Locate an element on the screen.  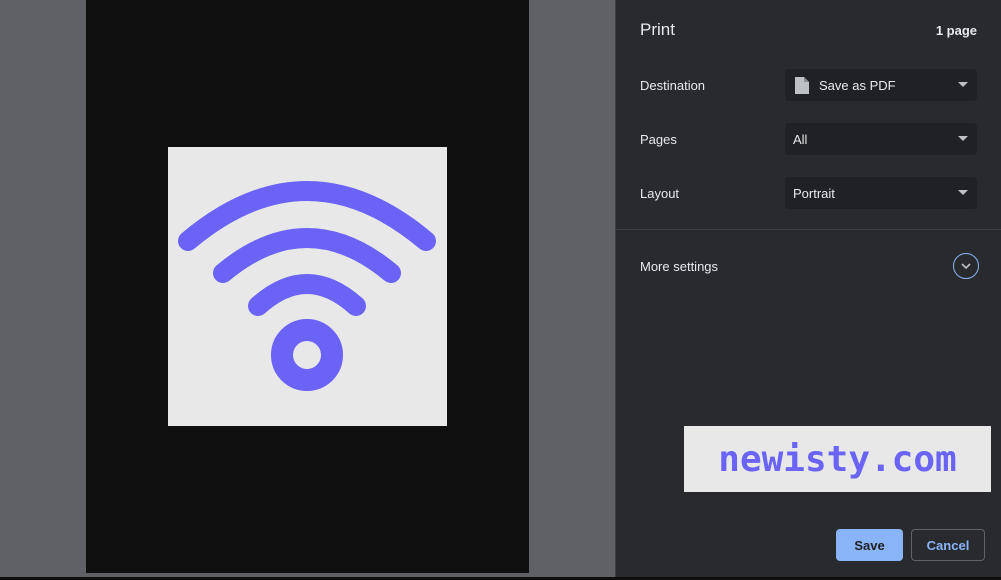
watermark: newisty.com is located at coordinates (837, 459).